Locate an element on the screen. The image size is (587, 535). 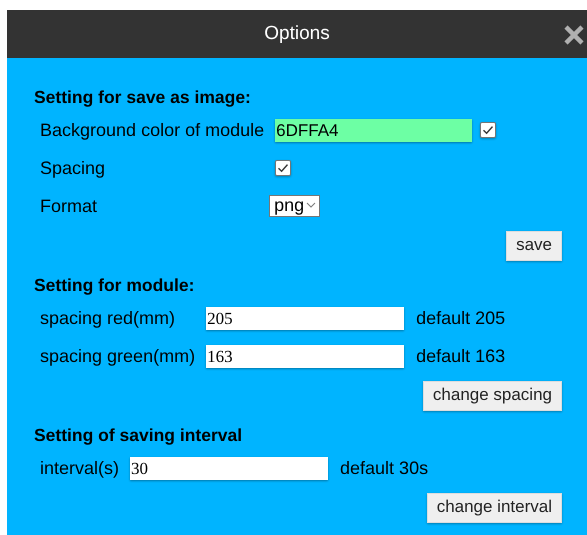
default-value-text: default 163 is located at coordinates (461, 356).